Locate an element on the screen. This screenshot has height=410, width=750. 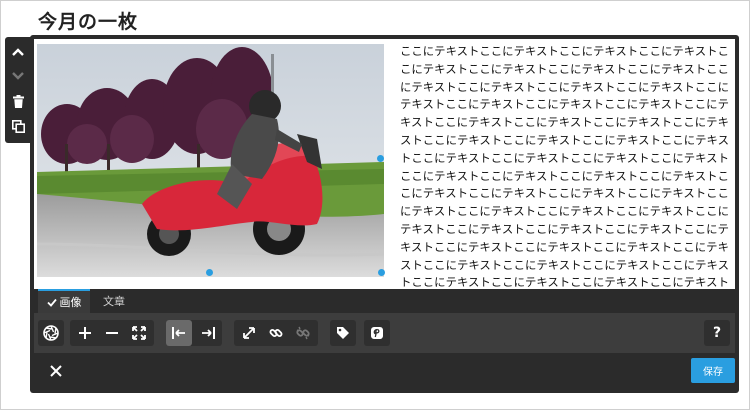
link-icon is located at coordinates (276, 333).